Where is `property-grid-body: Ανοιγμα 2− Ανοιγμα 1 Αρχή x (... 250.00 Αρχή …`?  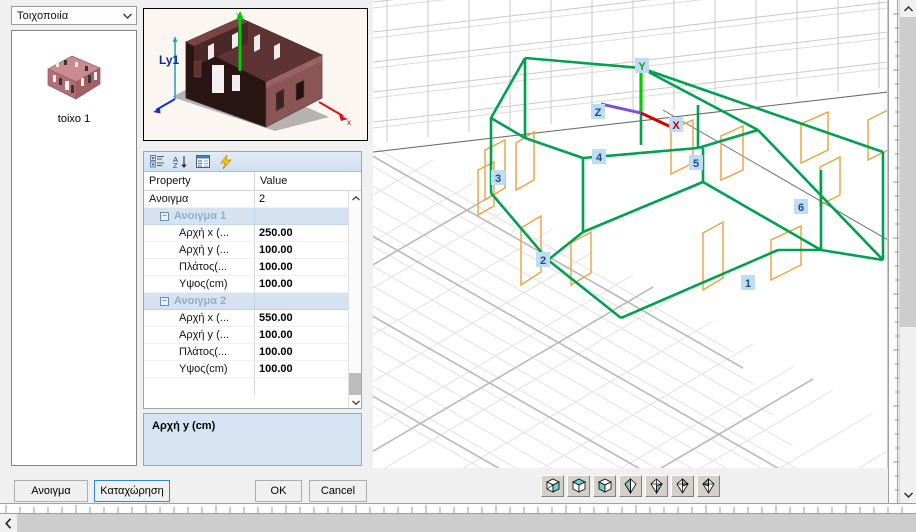 property-grid-body: Ανοιγμα 2− Ανοιγμα 1 Αρχή x (... 250.00 Αρχή … is located at coordinates (252, 299).